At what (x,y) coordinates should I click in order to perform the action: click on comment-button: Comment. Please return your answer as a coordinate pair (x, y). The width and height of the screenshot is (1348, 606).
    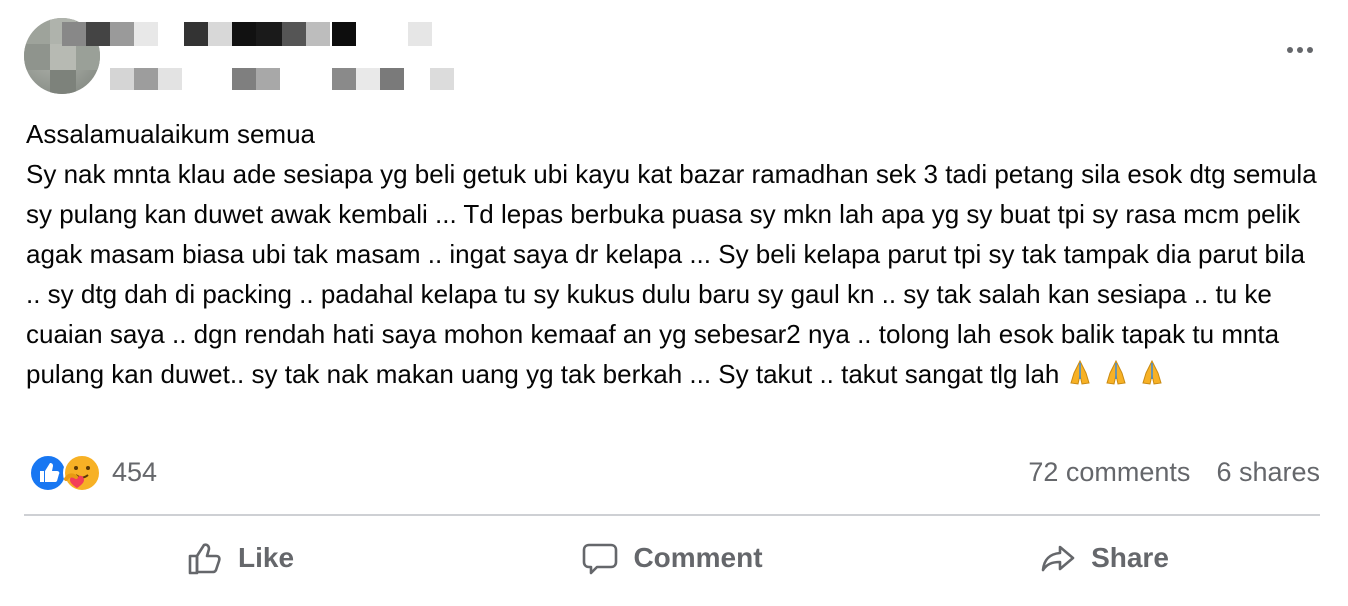
    Looking at the image, I should click on (672, 558).